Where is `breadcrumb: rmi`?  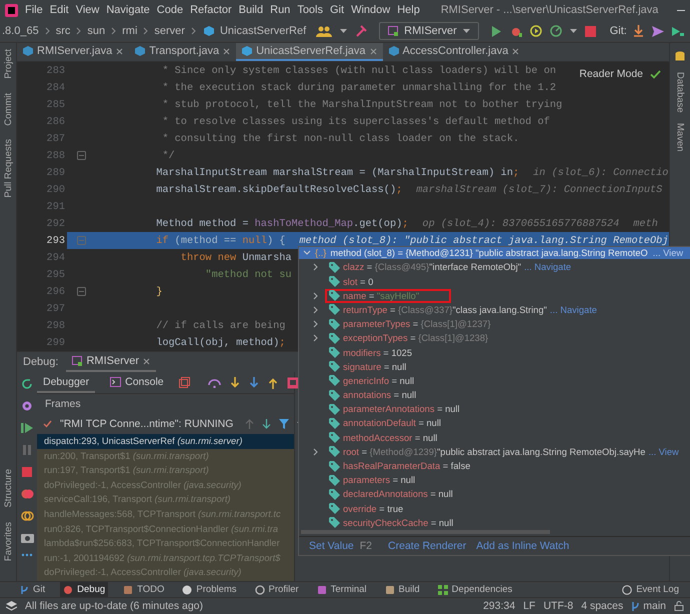
breadcrumb: rmi is located at coordinates (130, 31).